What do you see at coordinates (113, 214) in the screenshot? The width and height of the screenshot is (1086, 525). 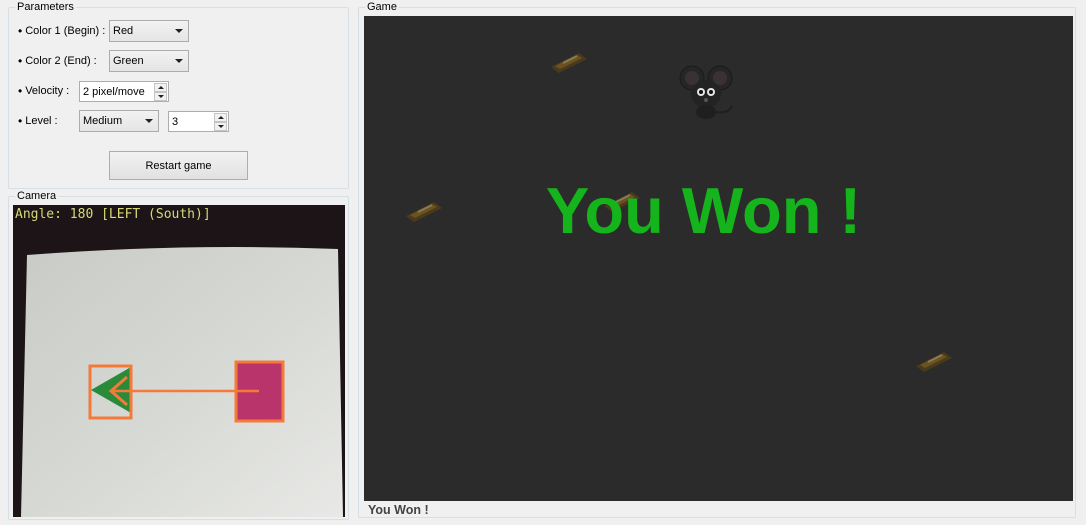 I see `camera-angle-readout: Angle: 180 [LEFT (South)]` at bounding box center [113, 214].